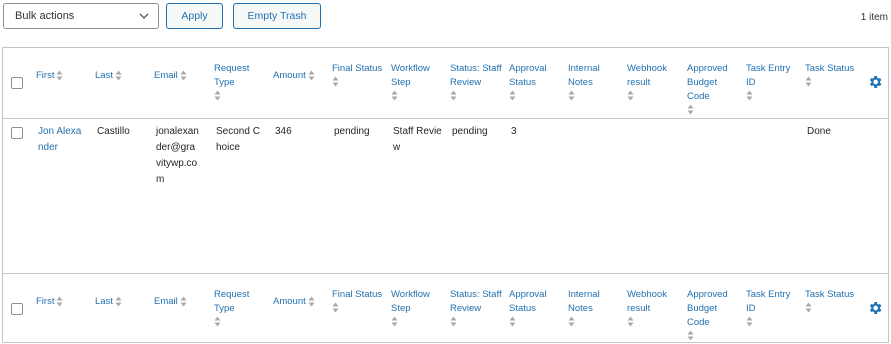 The height and width of the screenshot is (344, 891). What do you see at coordinates (514, 131) in the screenshot?
I see `cell-approval-status: 3` at bounding box center [514, 131].